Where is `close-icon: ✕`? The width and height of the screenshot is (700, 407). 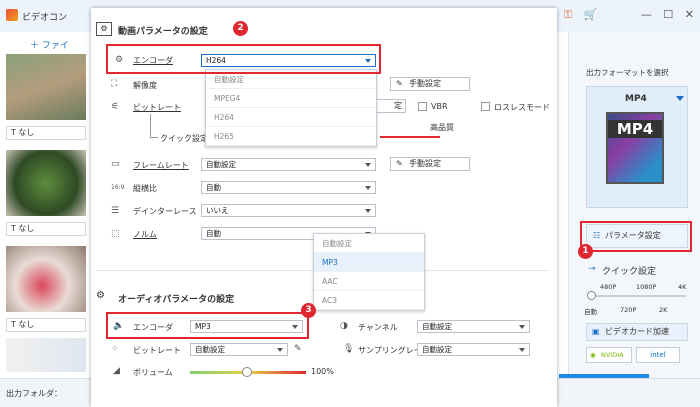 close-icon: ✕ is located at coordinates (689, 14).